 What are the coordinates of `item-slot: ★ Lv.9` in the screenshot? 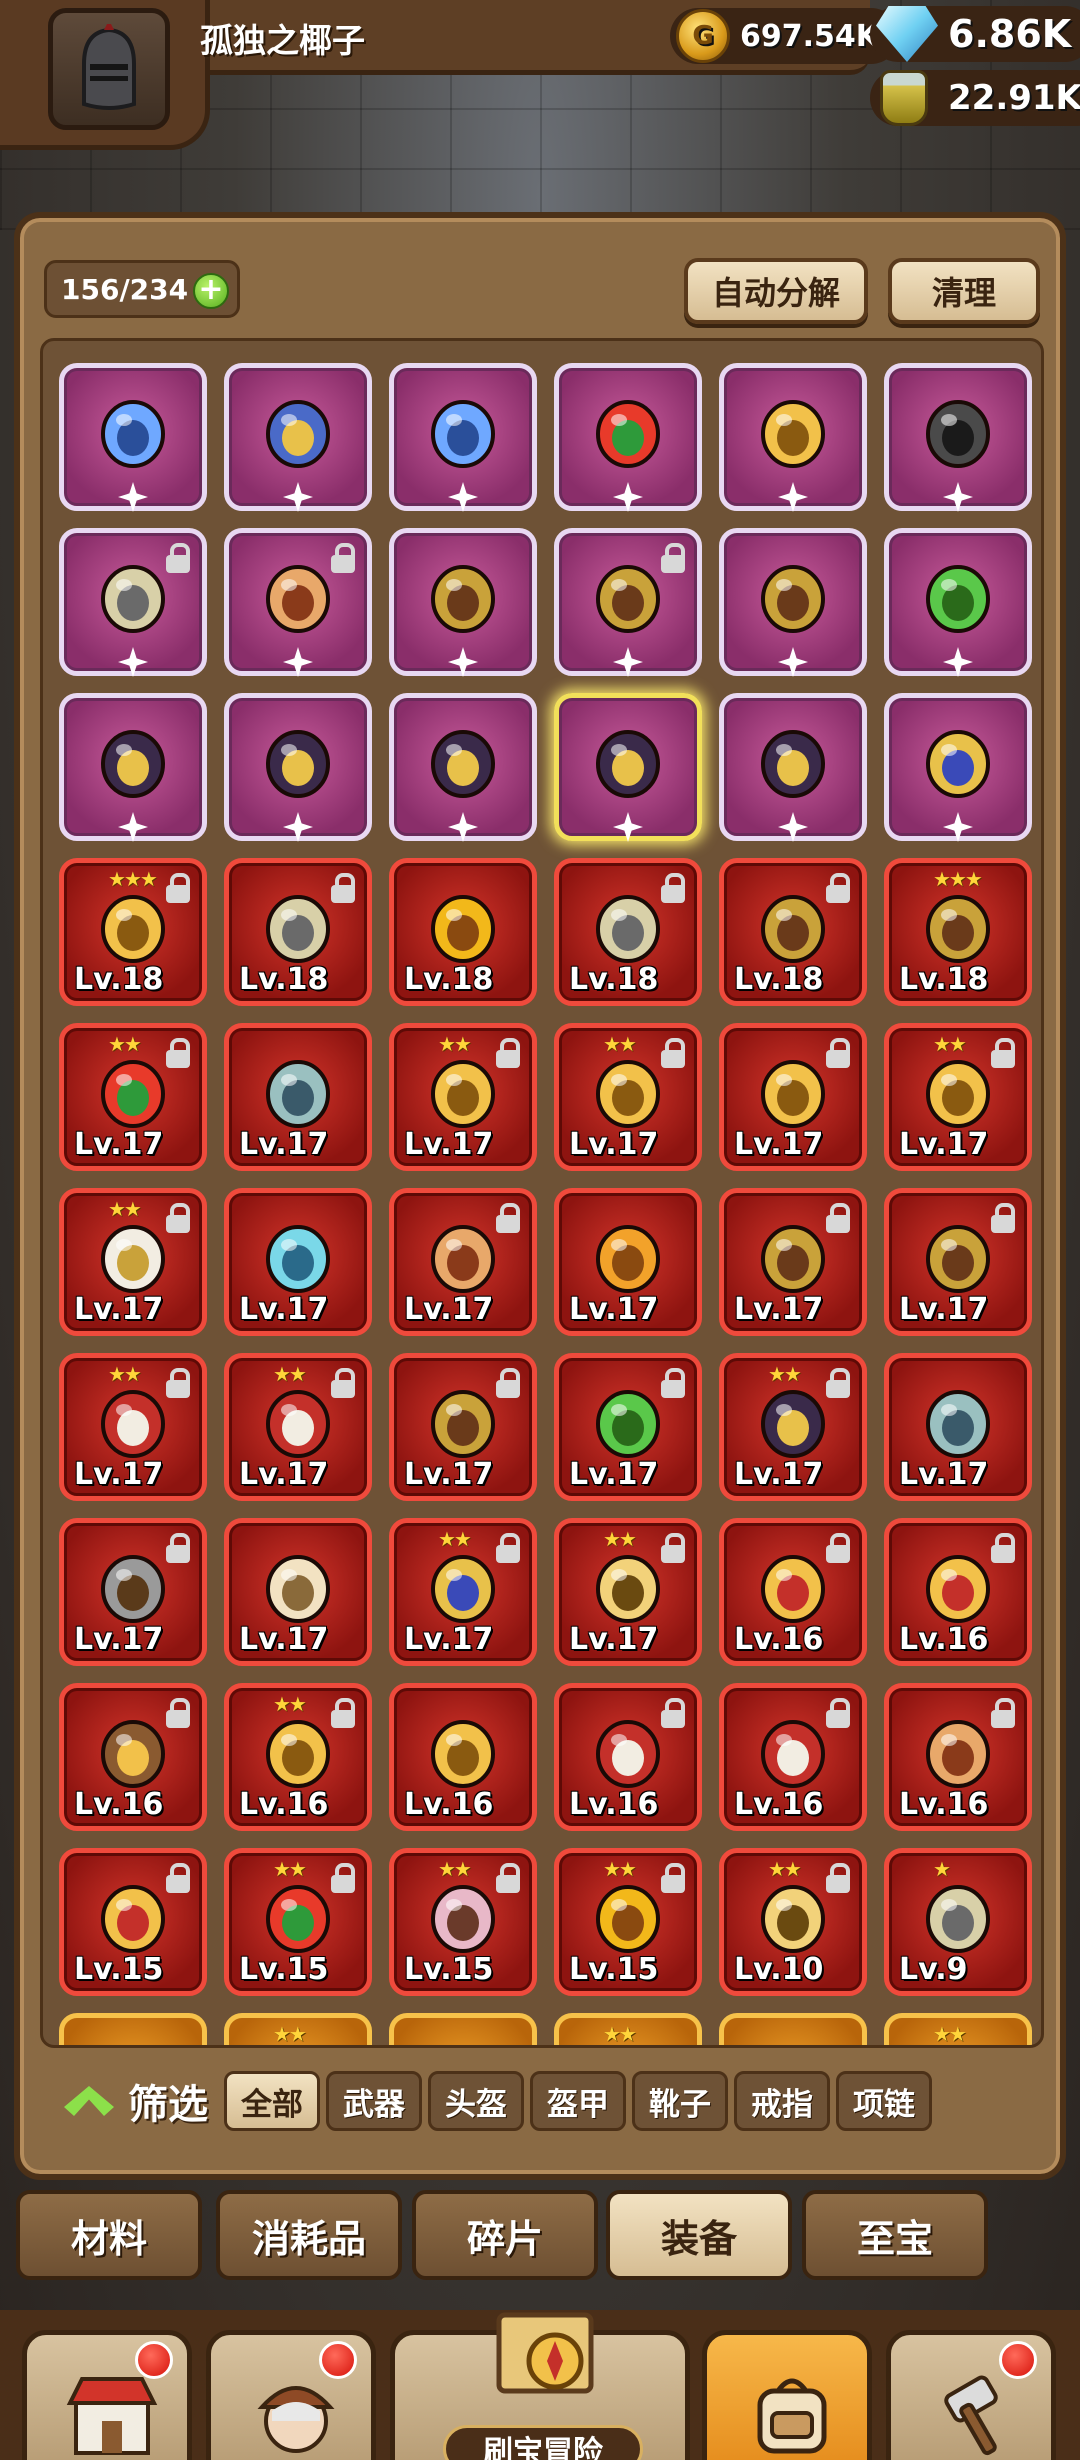 It's located at (958, 1922).